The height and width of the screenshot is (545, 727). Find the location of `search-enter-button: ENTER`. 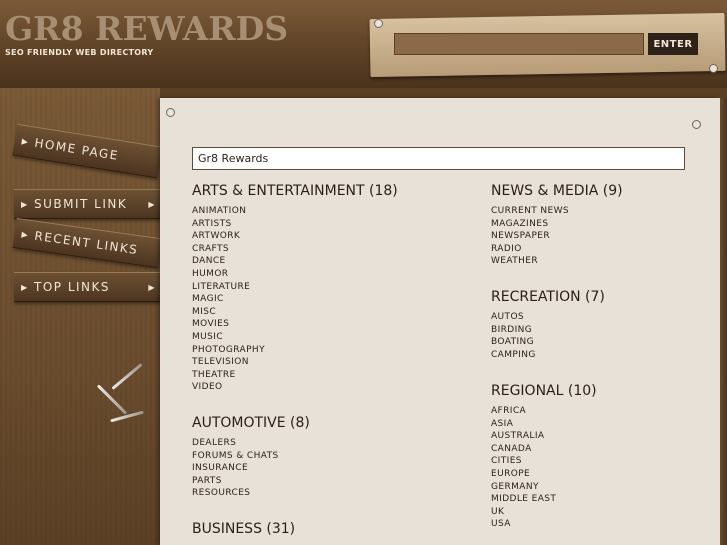

search-enter-button: ENTER is located at coordinates (673, 44).